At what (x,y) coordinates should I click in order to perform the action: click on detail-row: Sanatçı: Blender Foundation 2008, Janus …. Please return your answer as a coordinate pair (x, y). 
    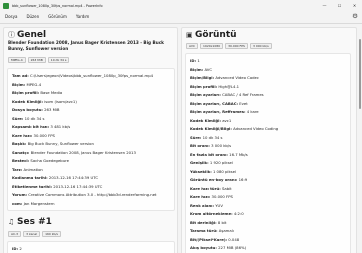
    Looking at the image, I should click on (74, 152).